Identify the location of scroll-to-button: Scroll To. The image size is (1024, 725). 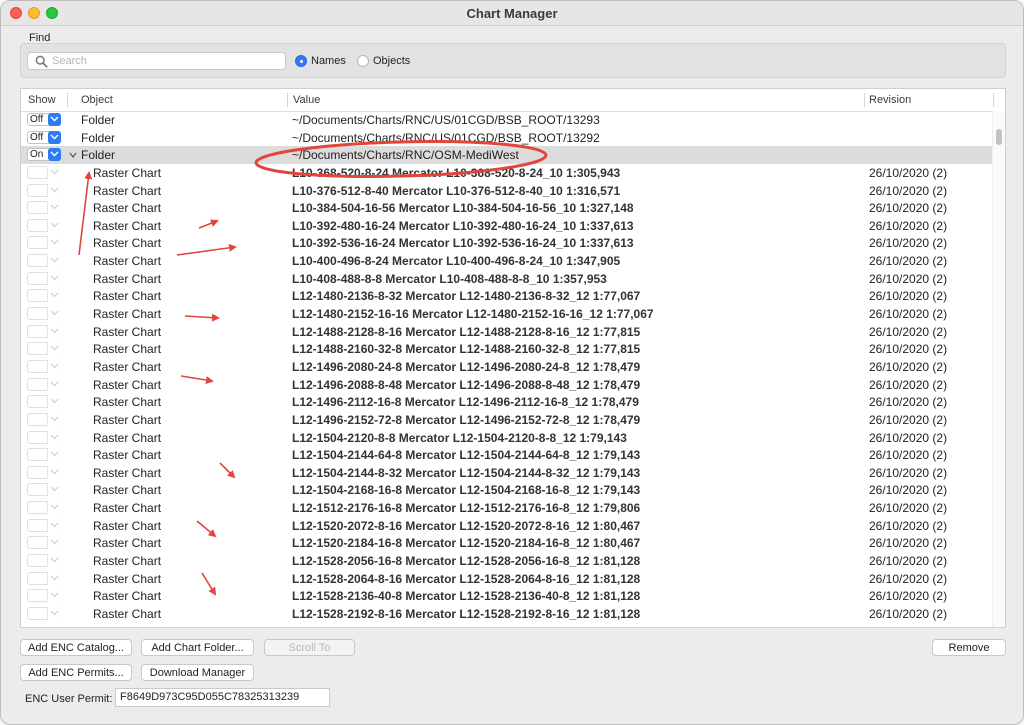
(309, 647).